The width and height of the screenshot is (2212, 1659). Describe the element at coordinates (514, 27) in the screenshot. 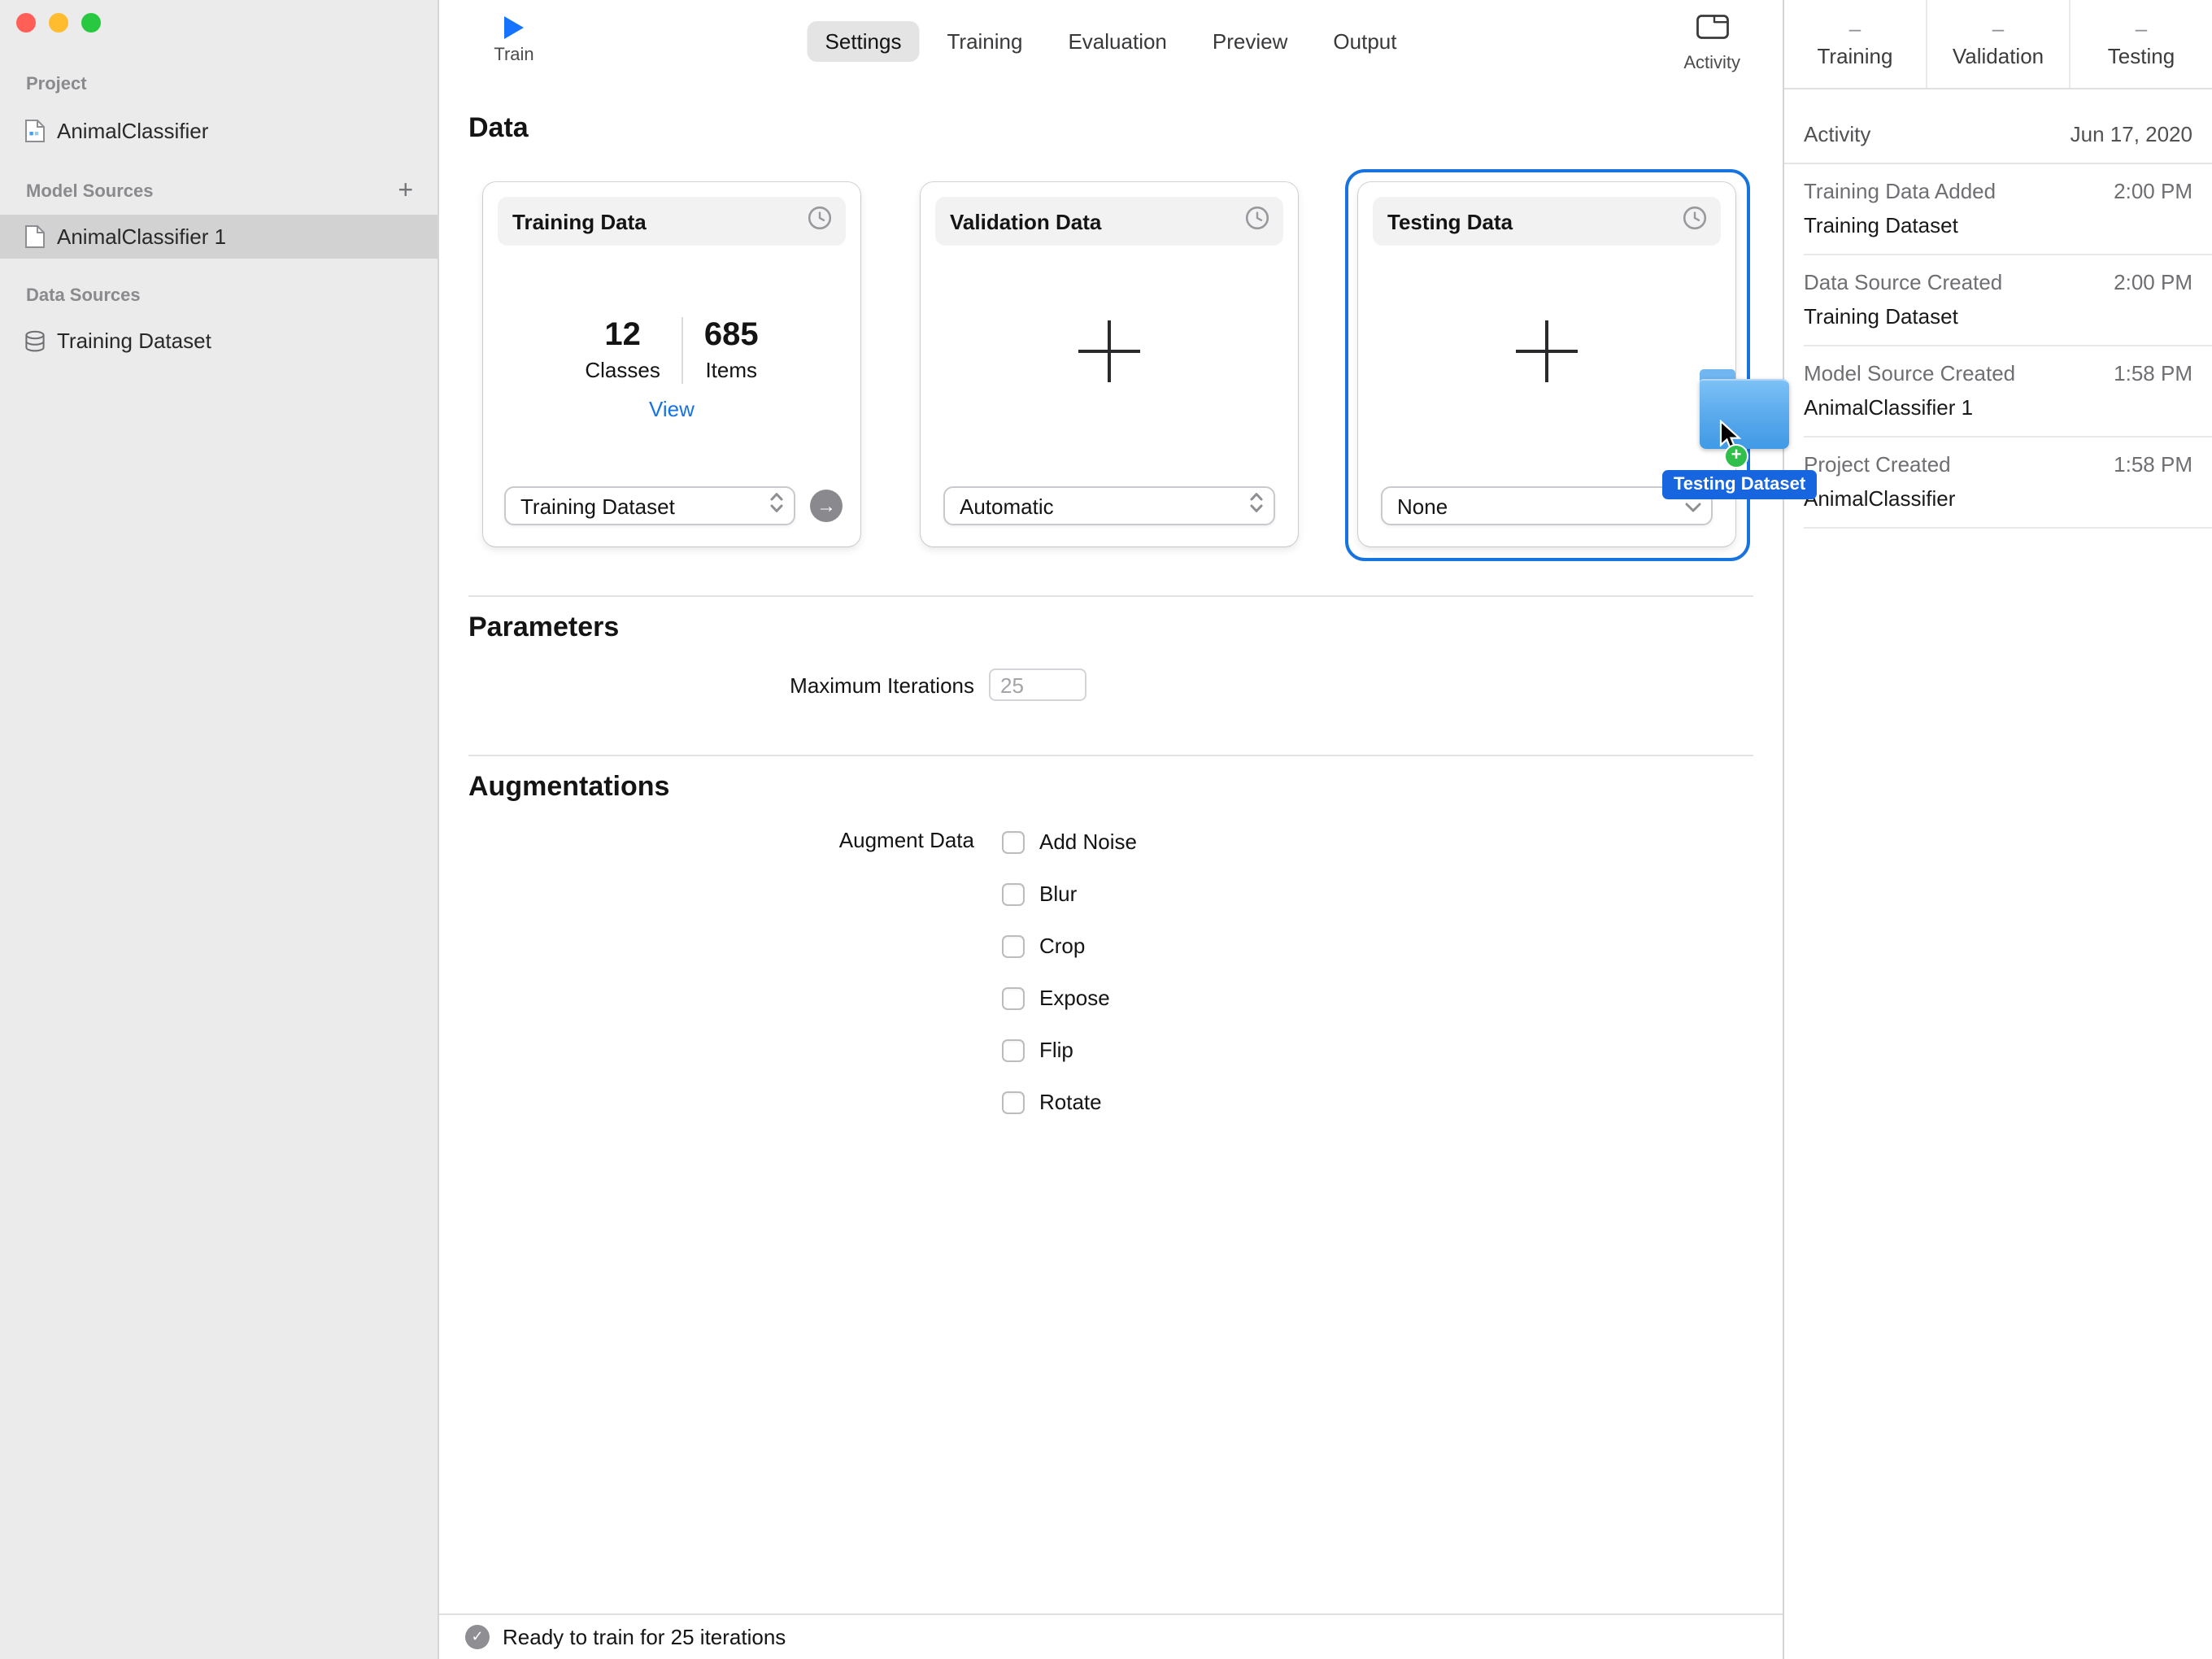

I see `play-icon` at that location.